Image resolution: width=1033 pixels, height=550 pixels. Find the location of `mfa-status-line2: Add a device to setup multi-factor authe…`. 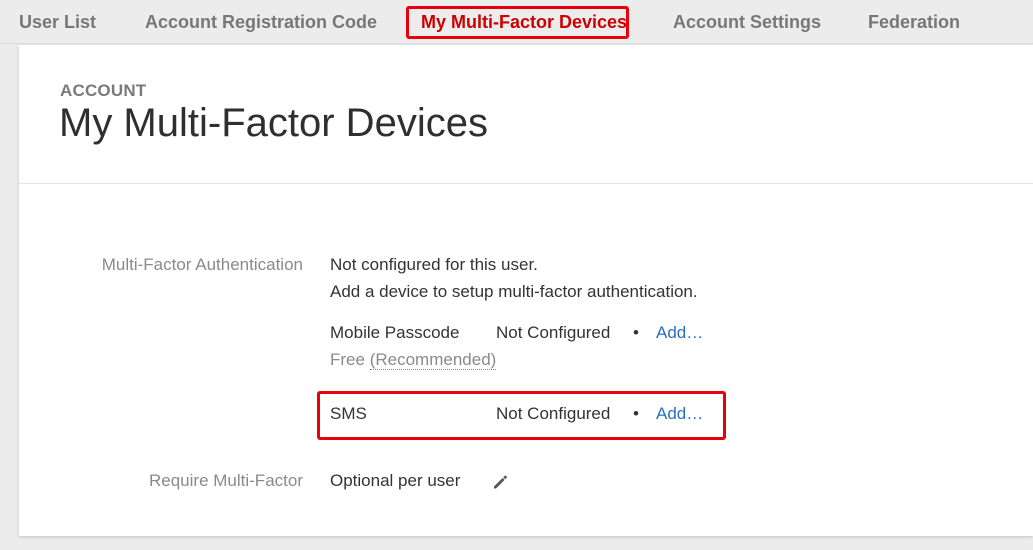

mfa-status-line2: Add a device to setup multi-factor authe… is located at coordinates (514, 291).